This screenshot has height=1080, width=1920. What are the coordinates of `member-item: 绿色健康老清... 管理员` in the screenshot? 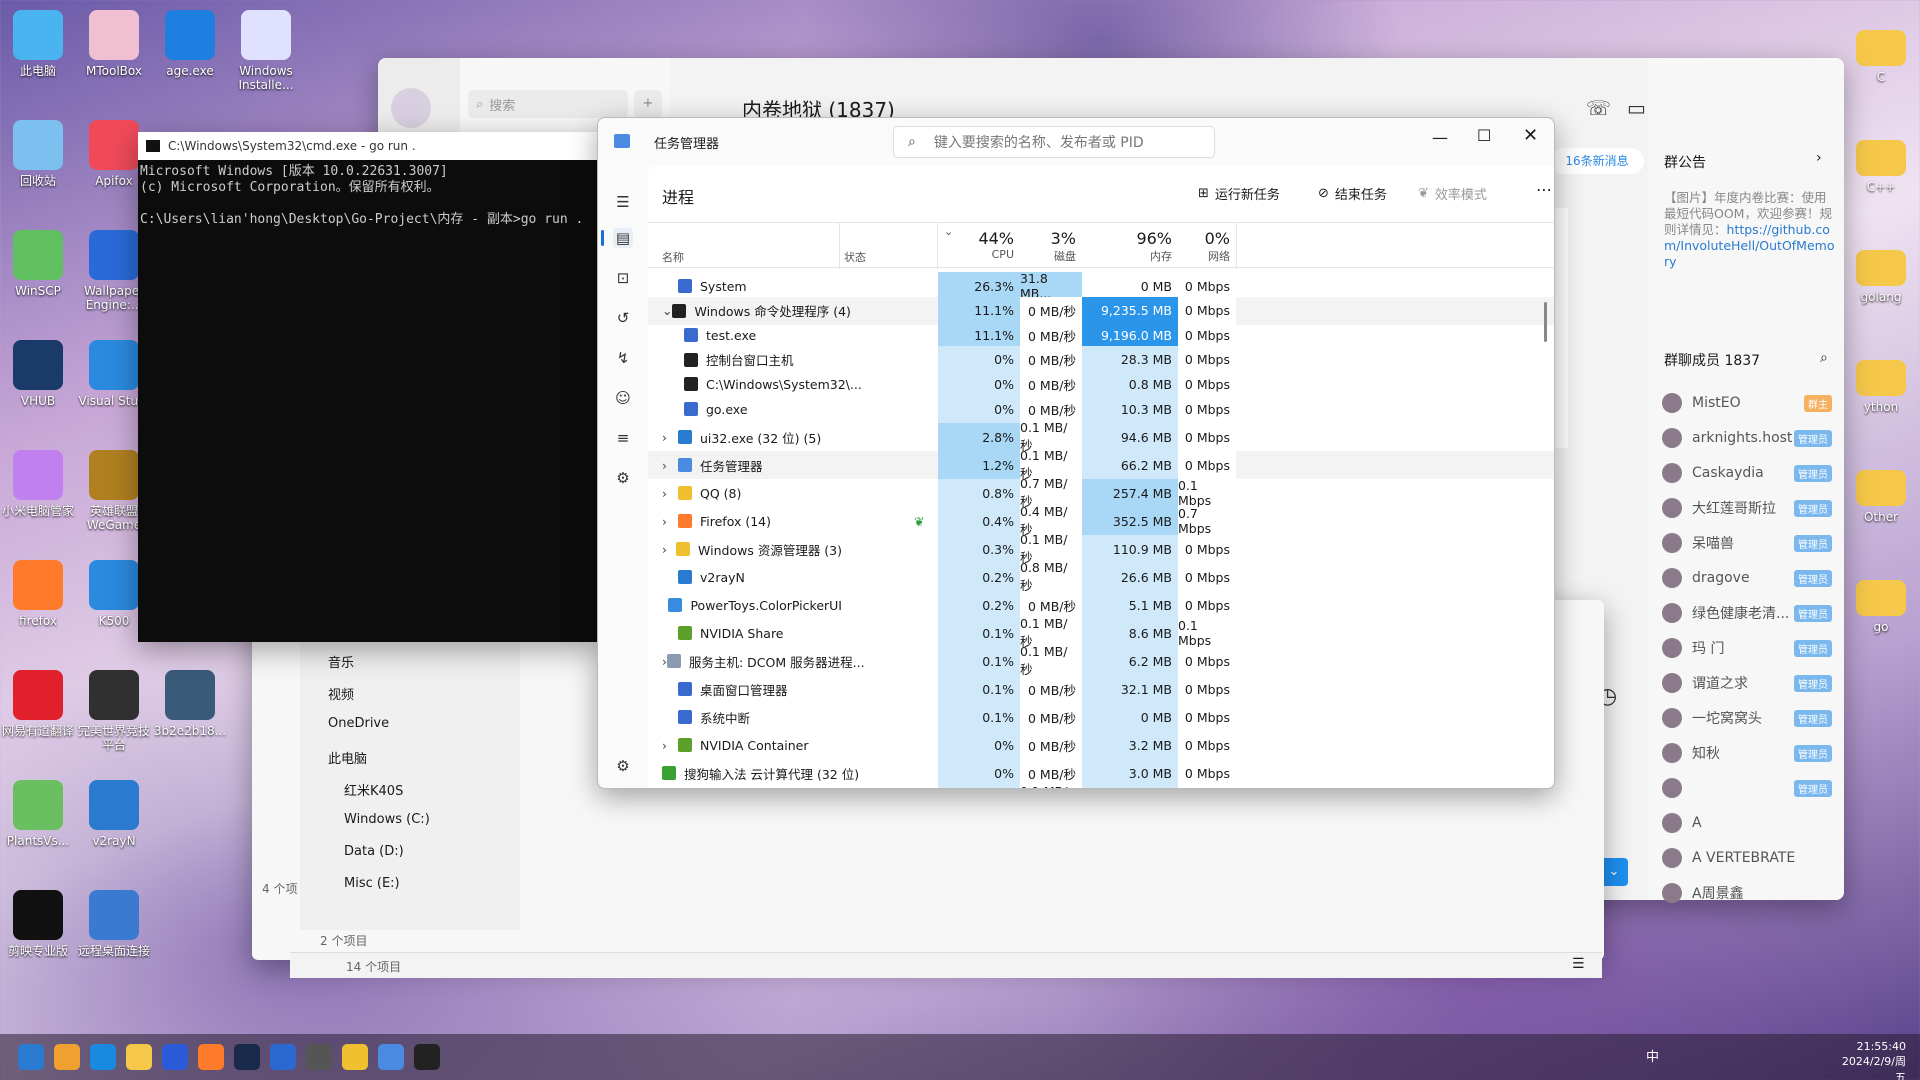 It's located at (1747, 613).